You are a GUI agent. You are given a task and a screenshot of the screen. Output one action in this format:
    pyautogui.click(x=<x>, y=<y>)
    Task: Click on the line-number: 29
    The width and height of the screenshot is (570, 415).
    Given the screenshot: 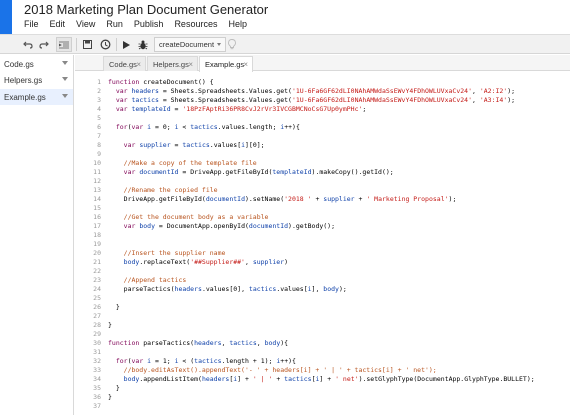 What is the action you would take?
    pyautogui.click(x=97, y=334)
    